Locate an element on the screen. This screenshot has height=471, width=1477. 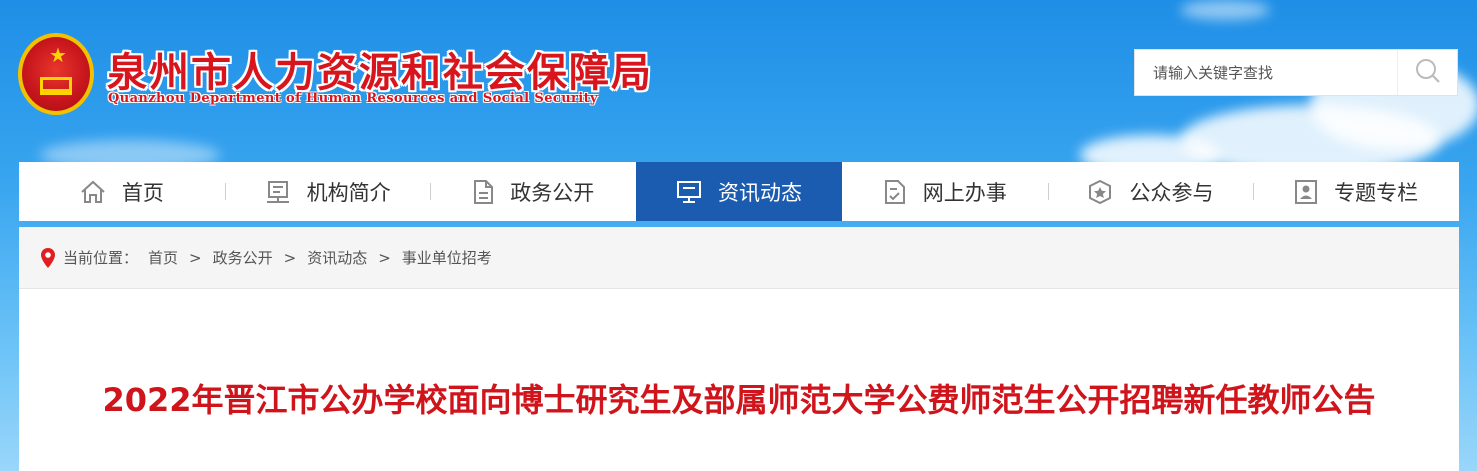
nav-item-special-topics: 专题专栏 is located at coordinates (1356, 191).